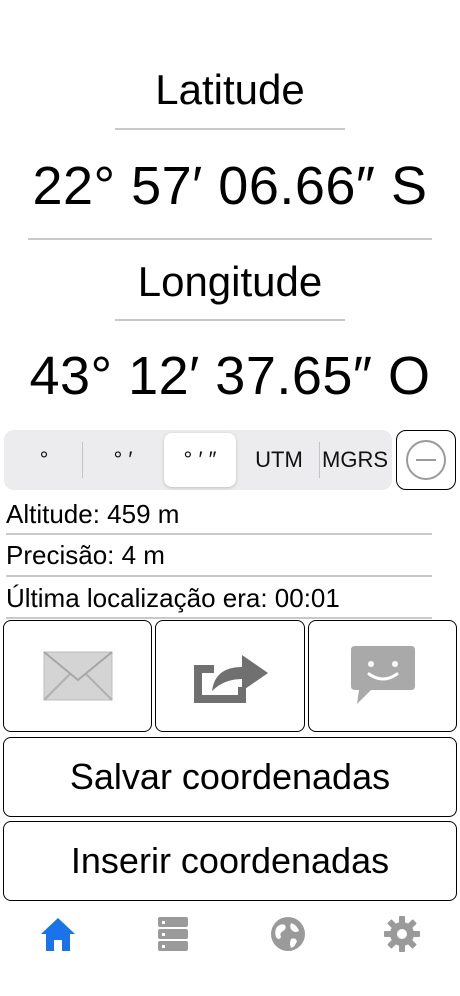  What do you see at coordinates (173, 598) in the screenshot?
I see `last-location-text: Última localização era: 00:01` at bounding box center [173, 598].